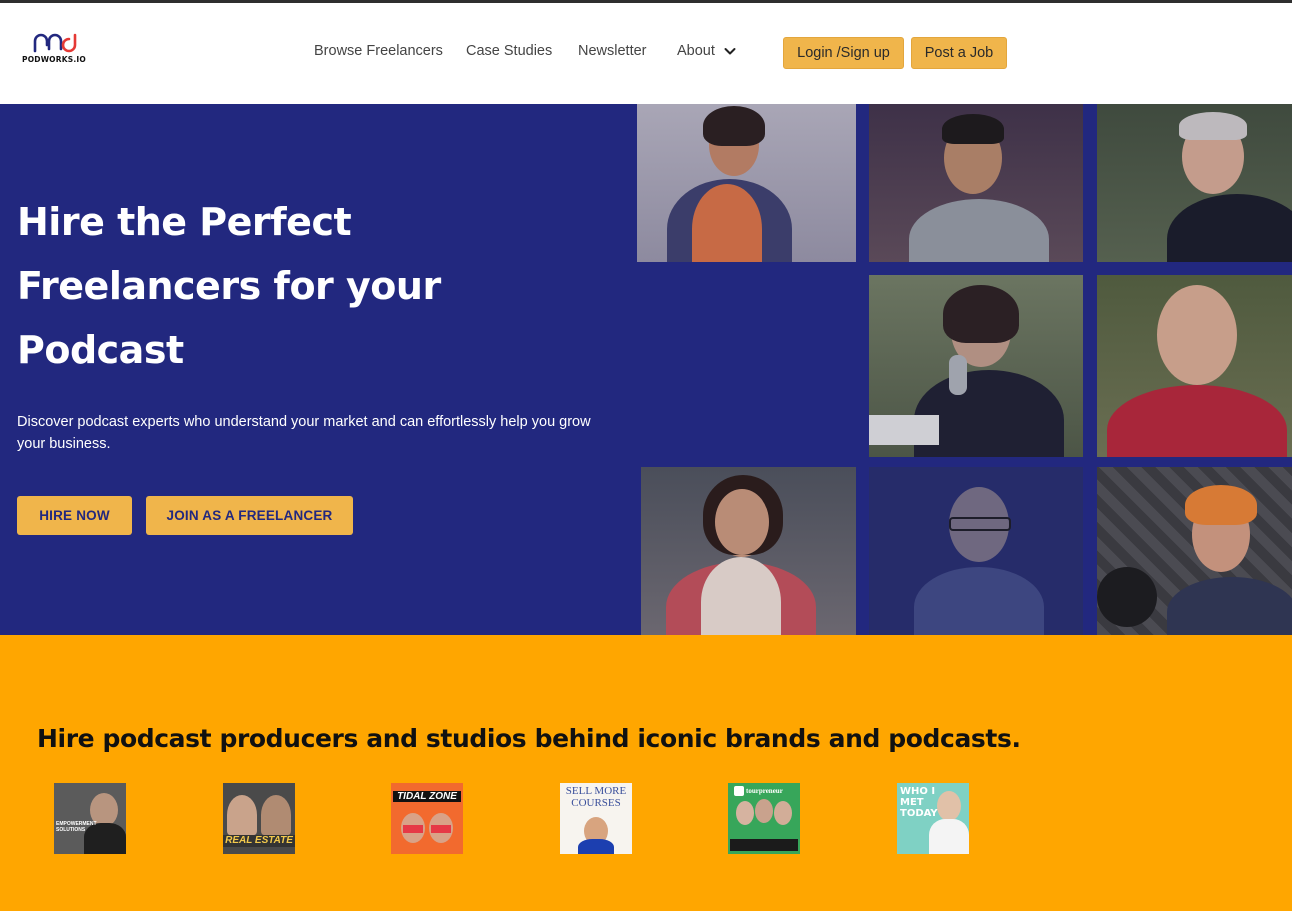  Describe the element at coordinates (76, 827) in the screenshot. I see `cover-title: EMPOWERMENT SOLUTIONS` at that location.